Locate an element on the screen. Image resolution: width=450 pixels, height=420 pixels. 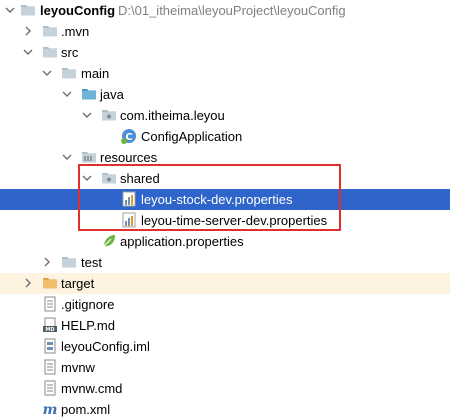
module-file-icon is located at coordinates (50, 346).